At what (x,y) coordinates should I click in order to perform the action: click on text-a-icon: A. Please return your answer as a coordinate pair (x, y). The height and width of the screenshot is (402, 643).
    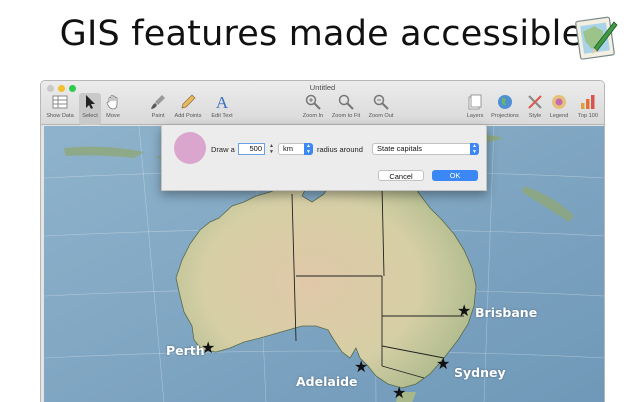
    Looking at the image, I should click on (222, 102).